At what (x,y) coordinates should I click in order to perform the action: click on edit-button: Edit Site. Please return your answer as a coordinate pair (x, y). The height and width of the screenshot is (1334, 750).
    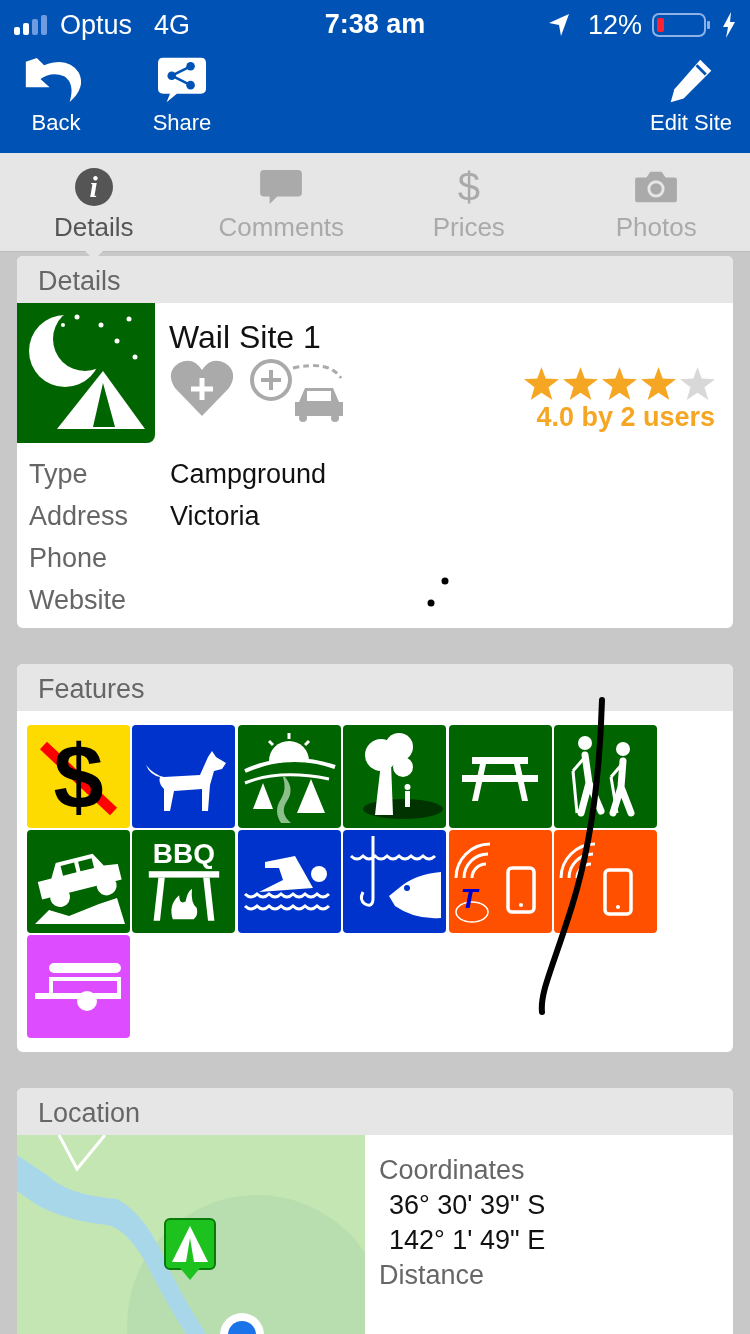
    Looking at the image, I should click on (691, 101).